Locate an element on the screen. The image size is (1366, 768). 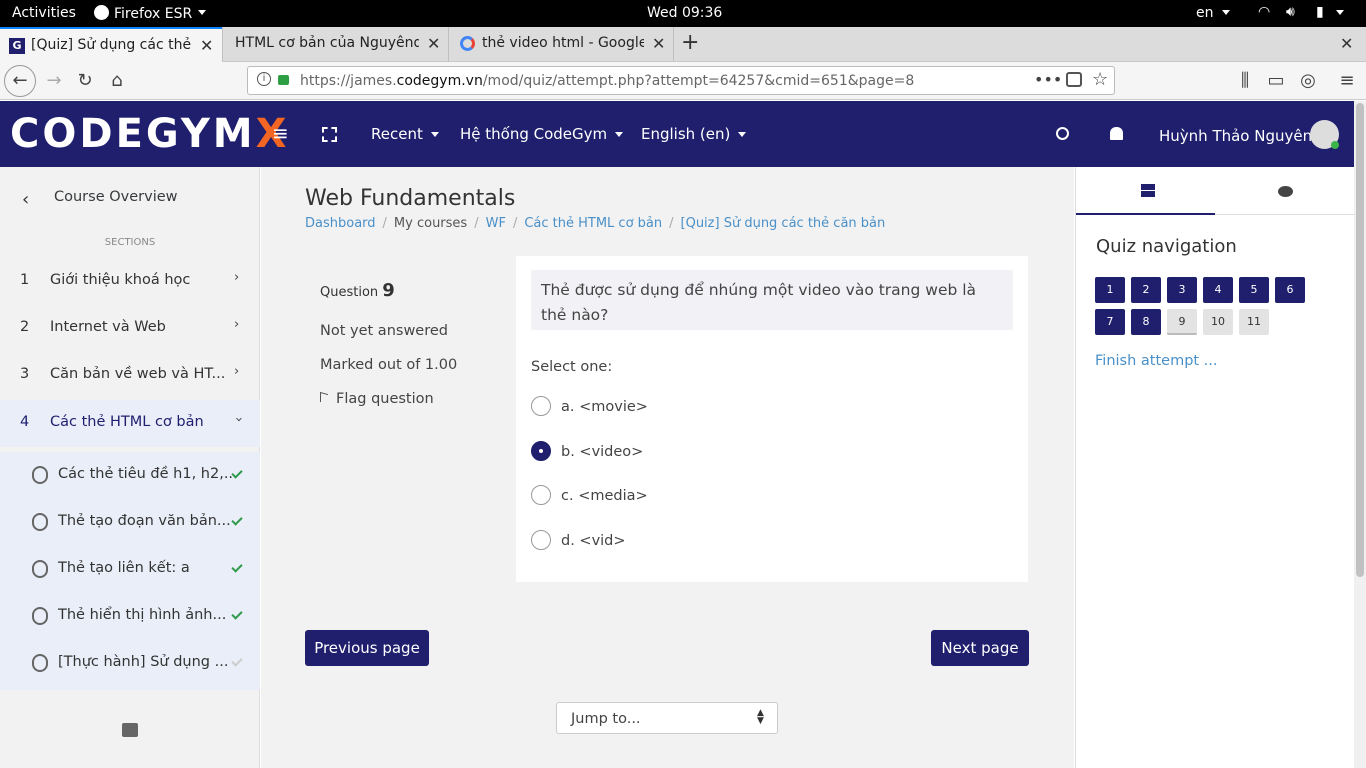
tab-messages is located at coordinates (1285, 191).